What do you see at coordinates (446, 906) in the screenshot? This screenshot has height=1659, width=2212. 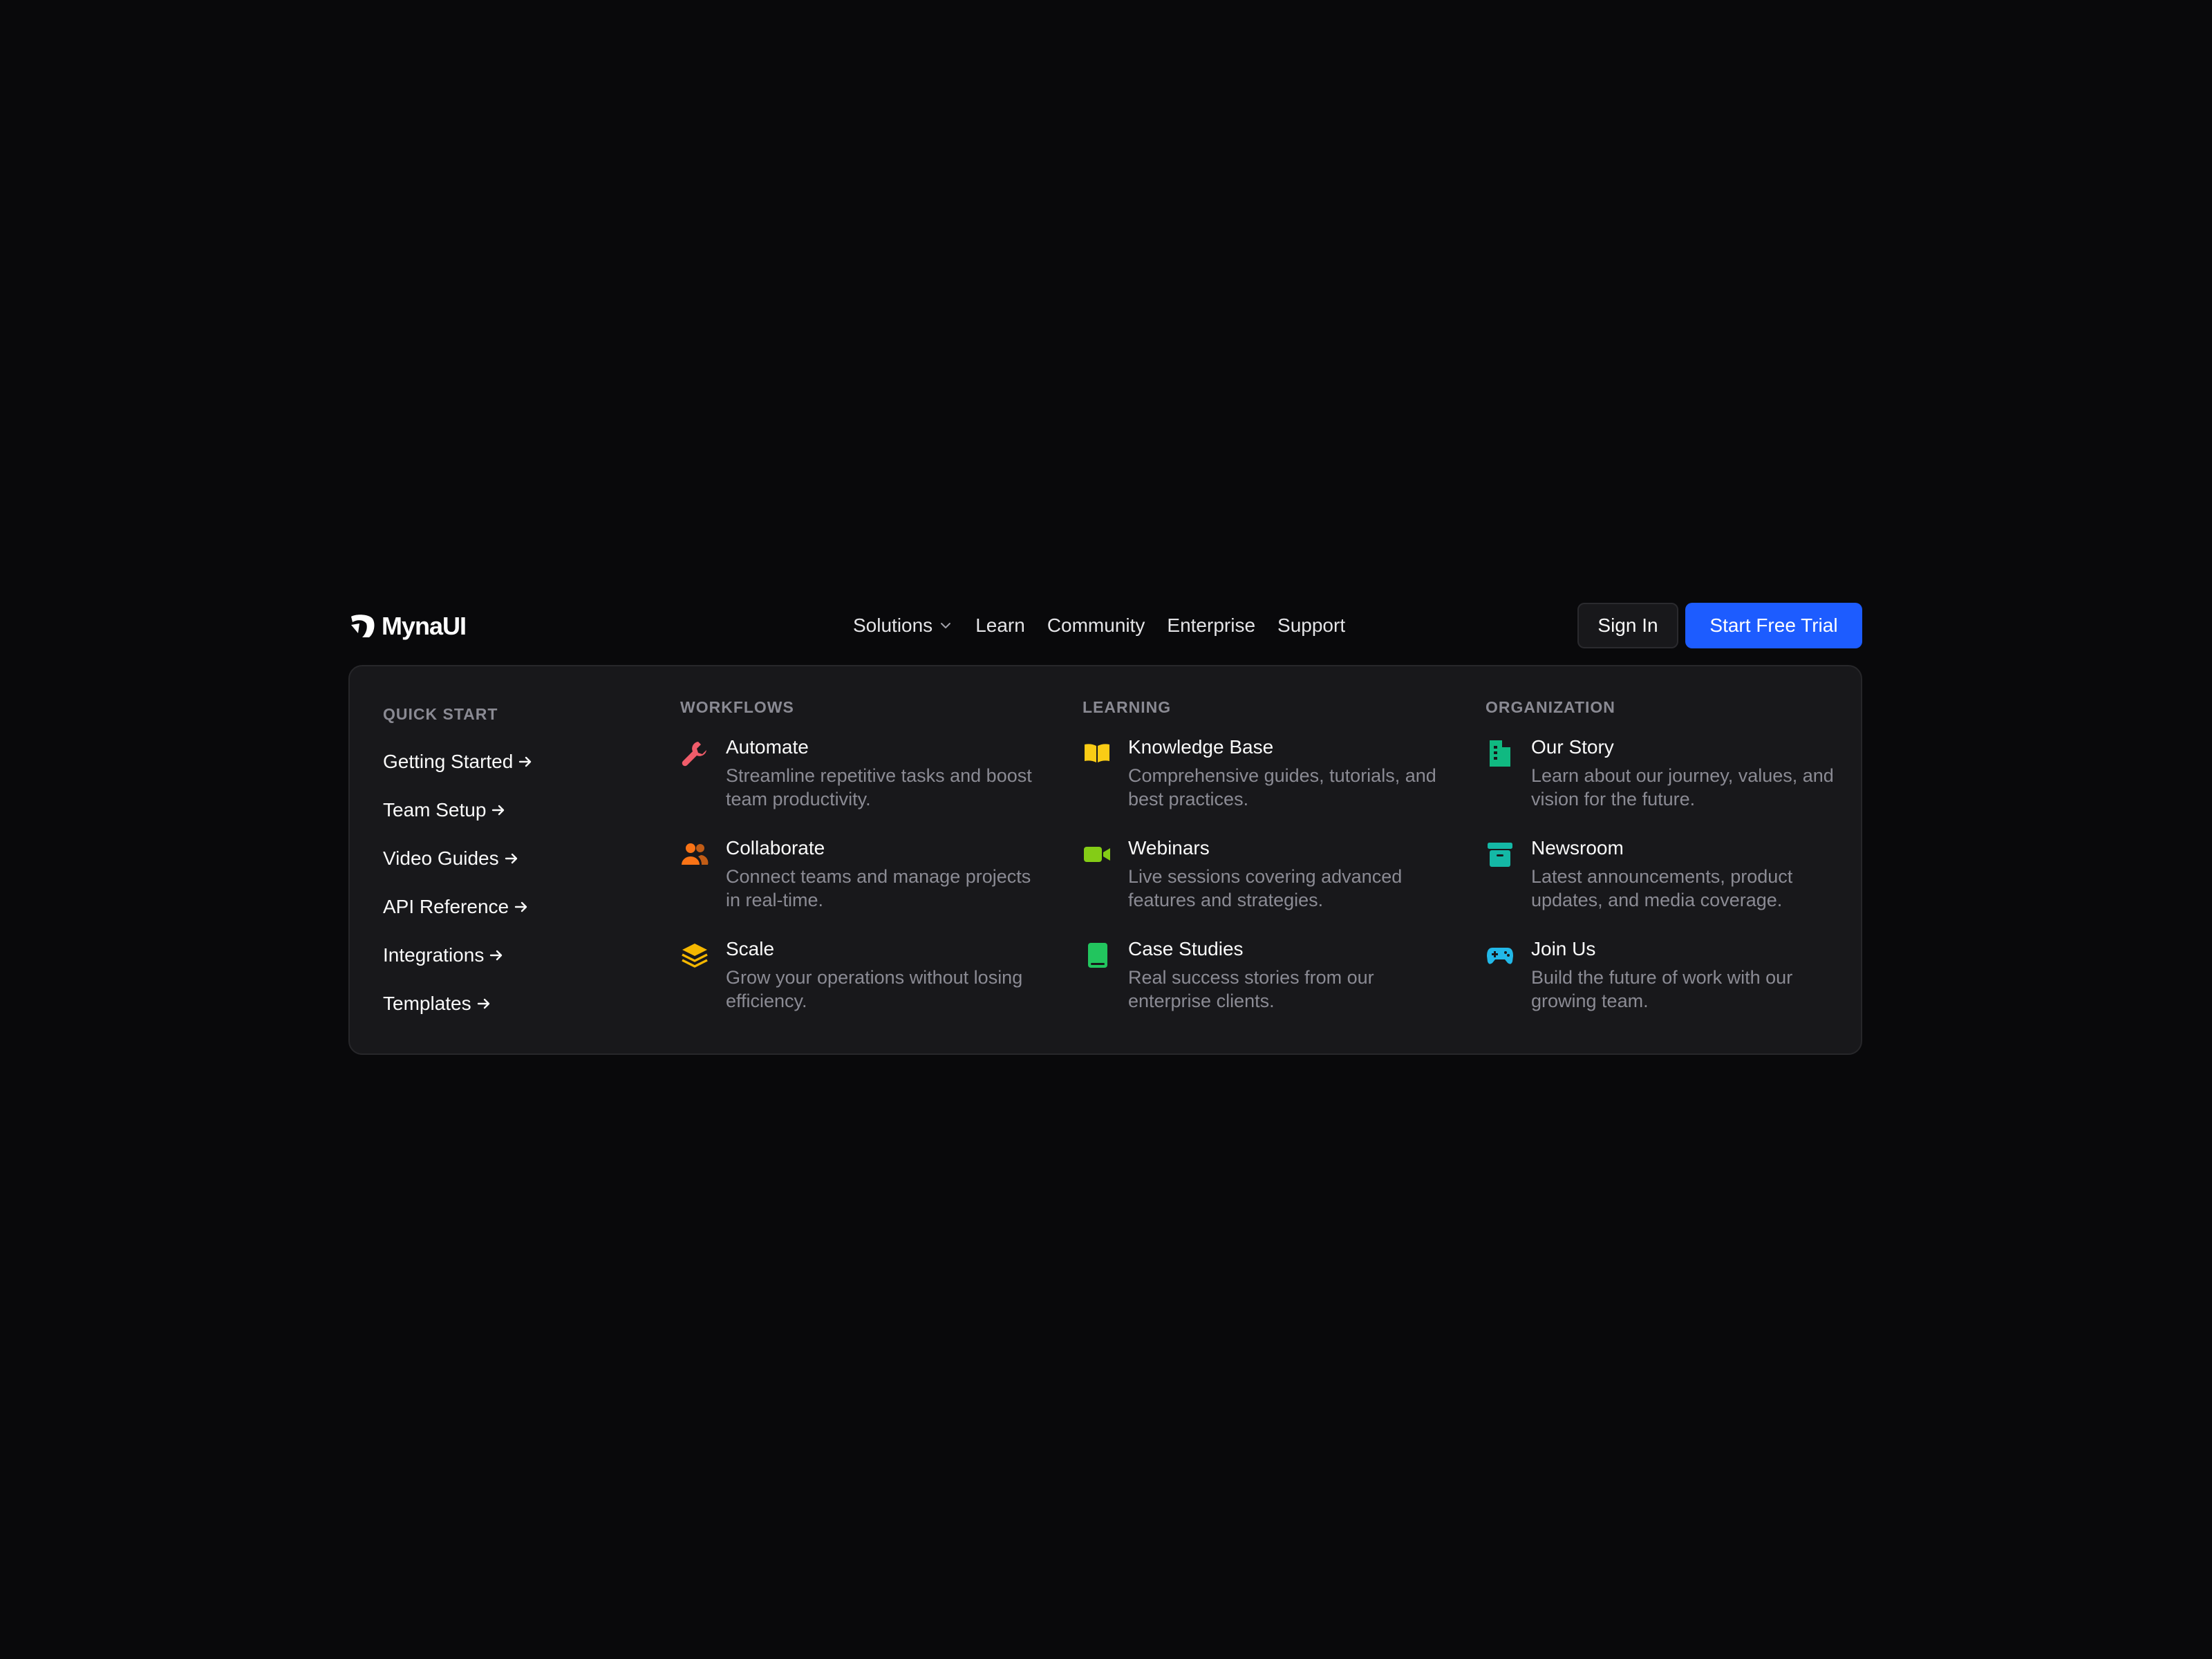 I see `quick-link-label: API Reference` at bounding box center [446, 906].